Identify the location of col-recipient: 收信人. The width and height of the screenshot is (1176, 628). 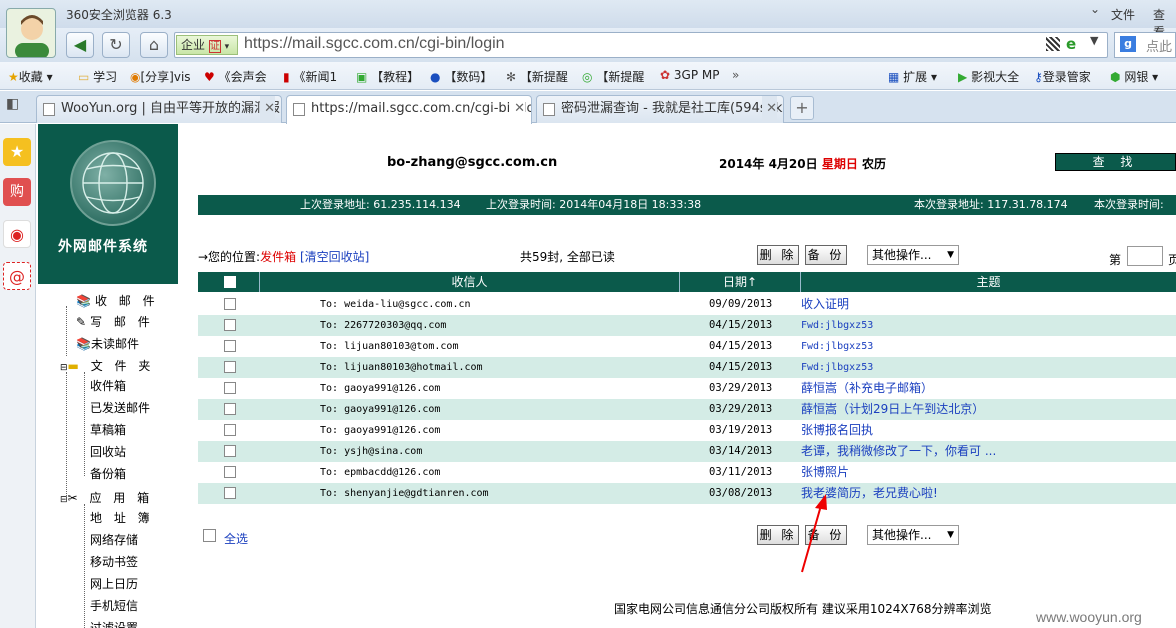
(469, 282).